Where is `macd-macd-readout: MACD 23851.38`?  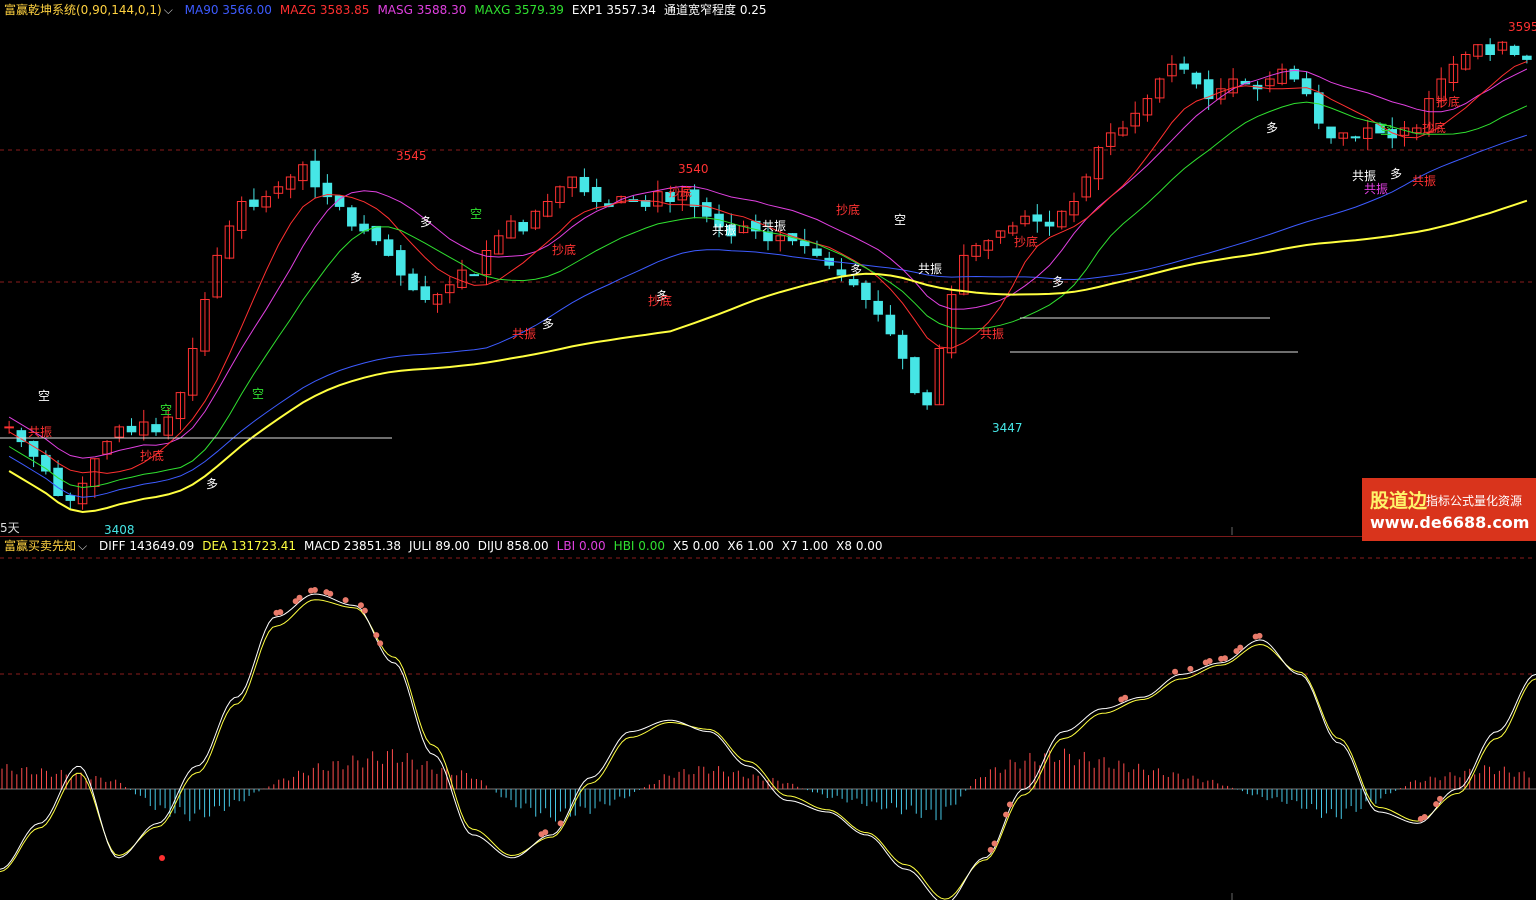 macd-macd-readout: MACD 23851.38 is located at coordinates (353, 546).